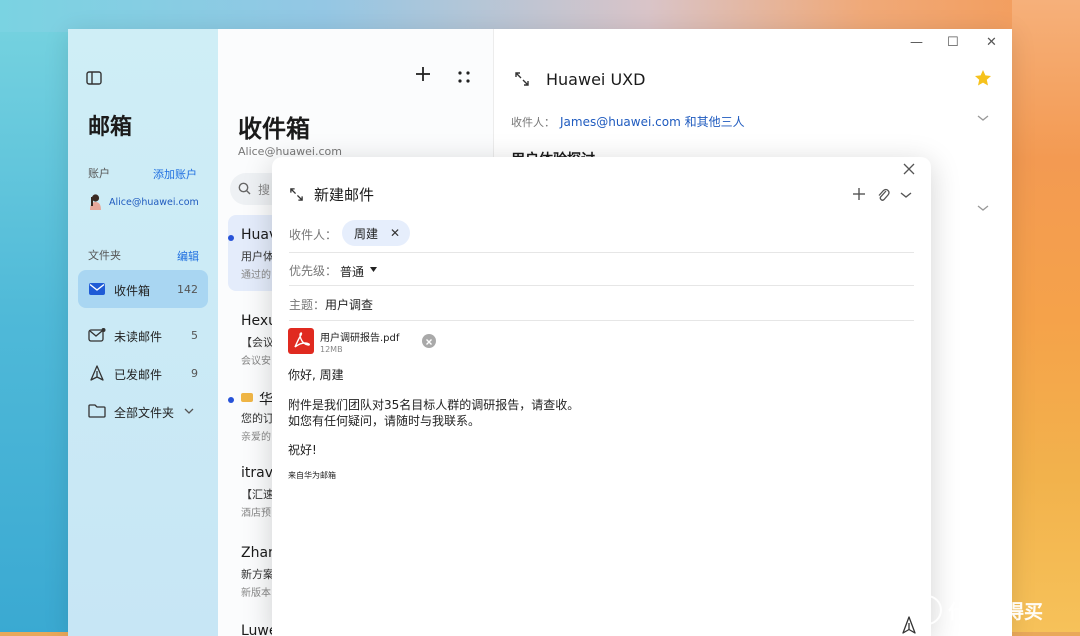 The image size is (1080, 636). Describe the element at coordinates (256, 361) in the screenshot. I see `mail-preview: 会议安` at that location.